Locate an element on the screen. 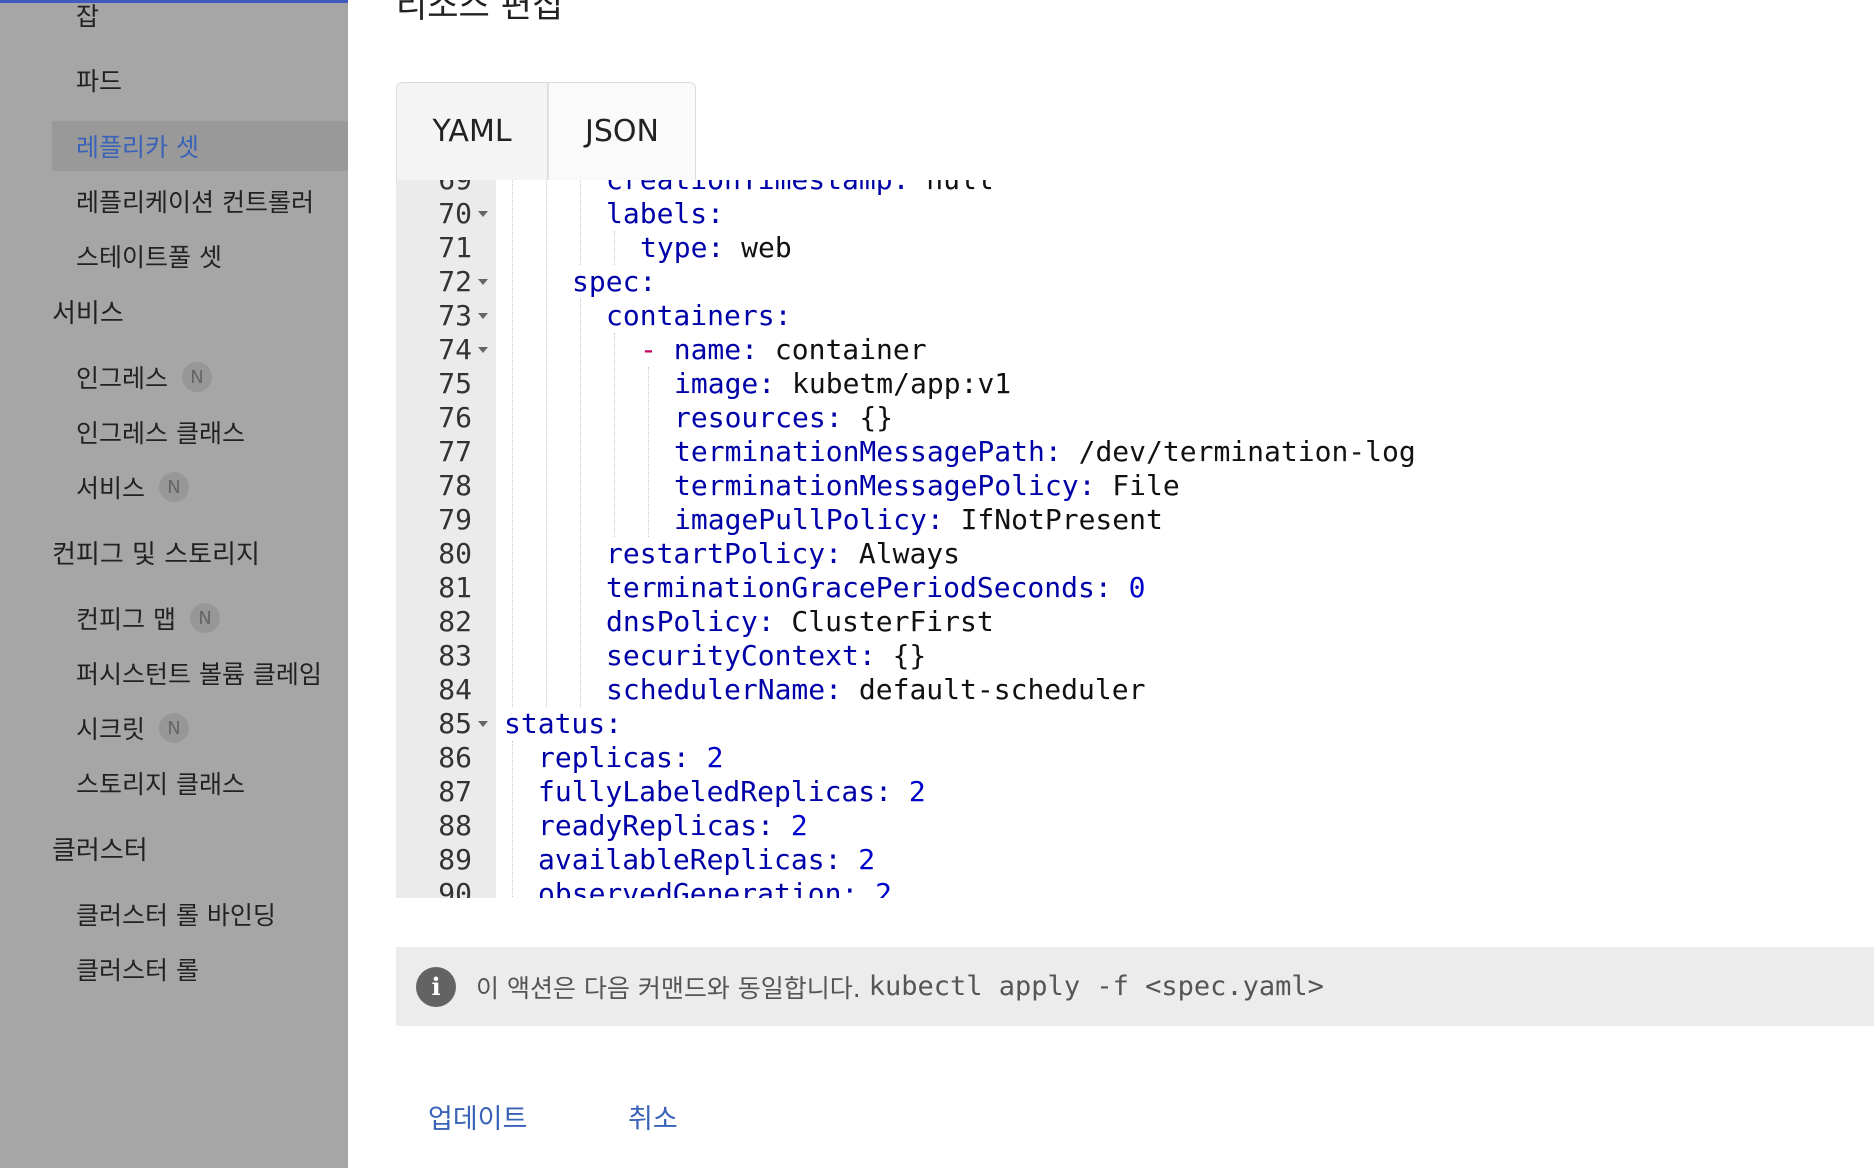 The image size is (1874, 1168). yaml-key: dnsPolicy: is located at coordinates (690, 621).